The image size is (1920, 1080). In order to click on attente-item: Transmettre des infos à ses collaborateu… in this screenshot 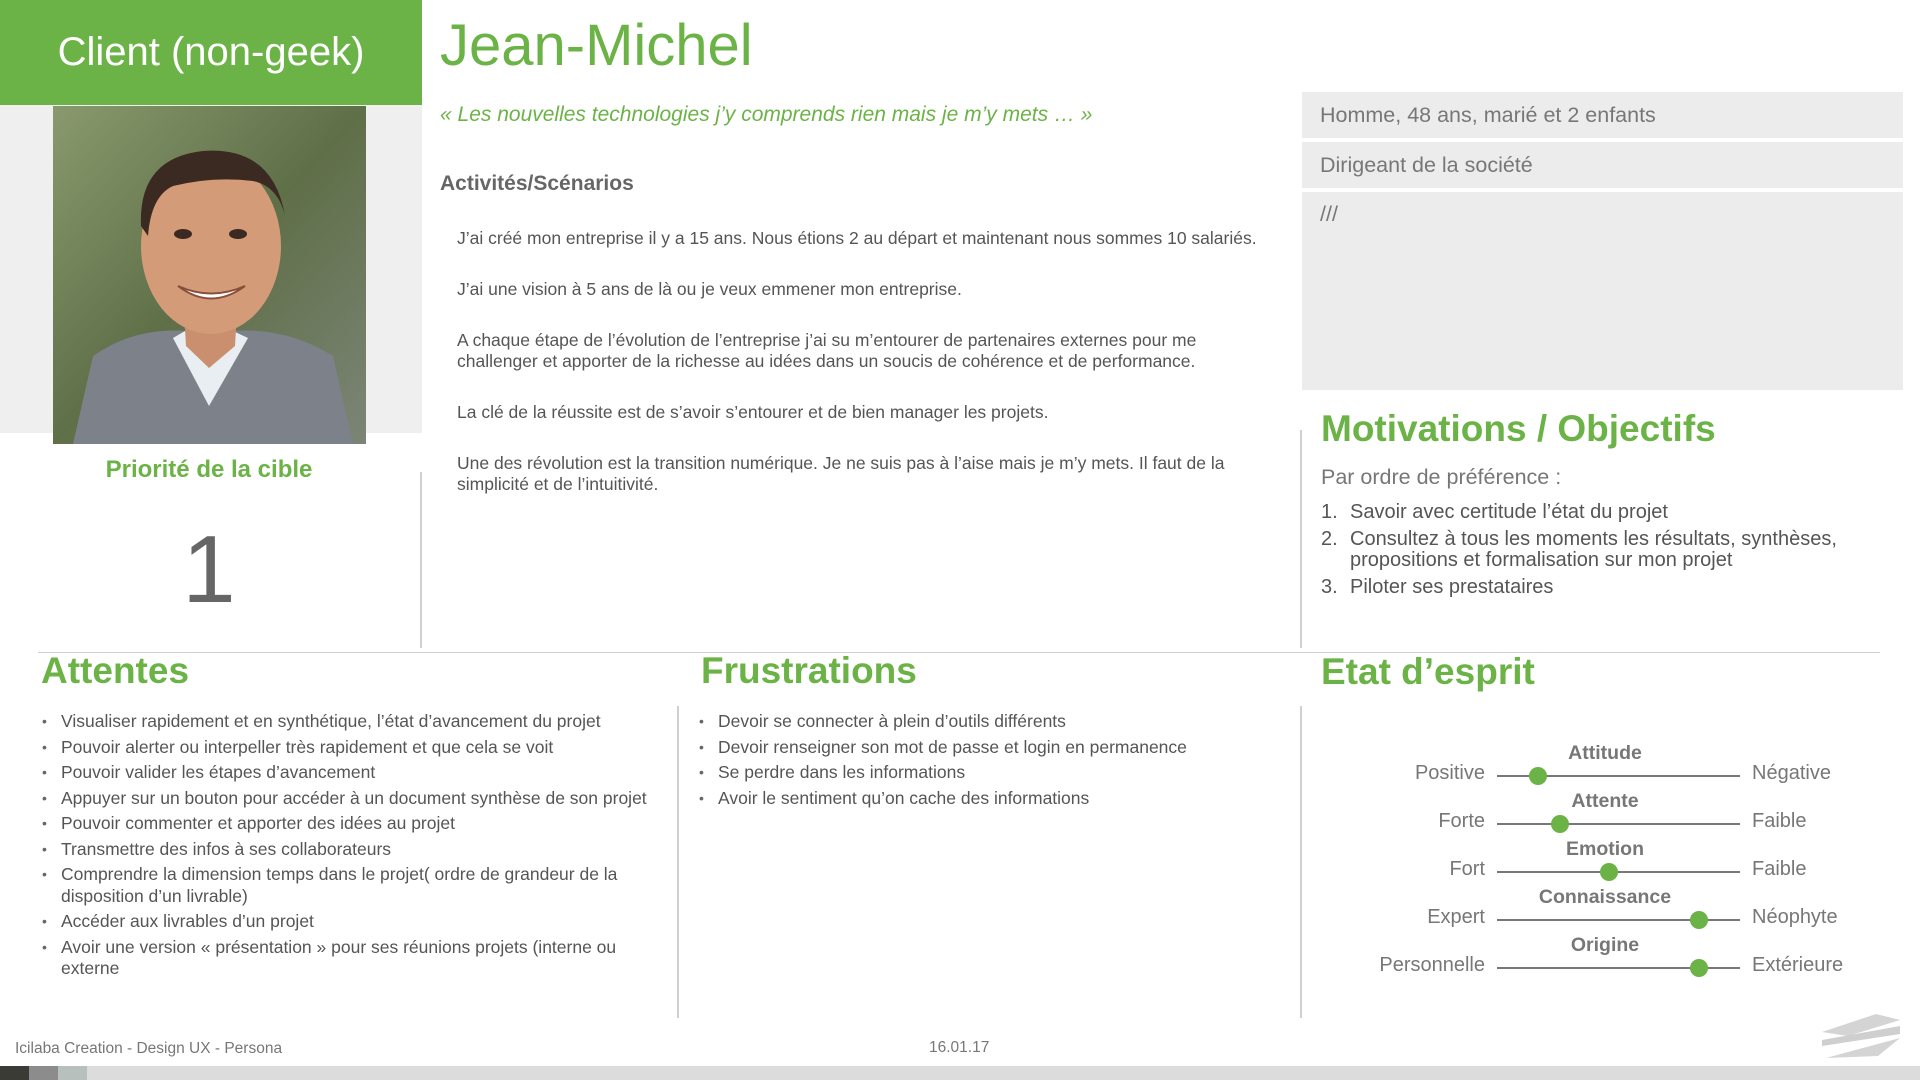, I will do `click(351, 850)`.